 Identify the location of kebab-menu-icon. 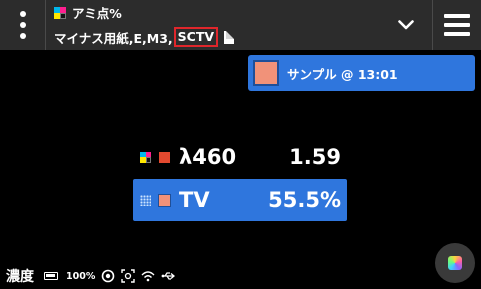
(23, 25).